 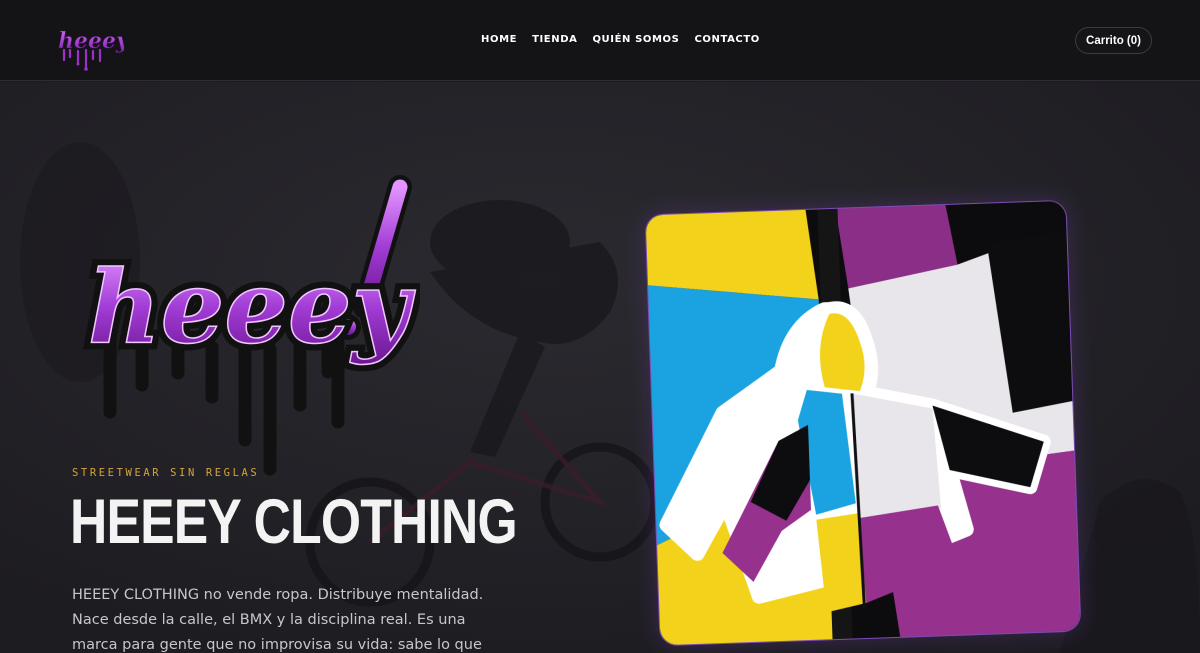 I want to click on brand-logo: heeey!, so click(x=90, y=51).